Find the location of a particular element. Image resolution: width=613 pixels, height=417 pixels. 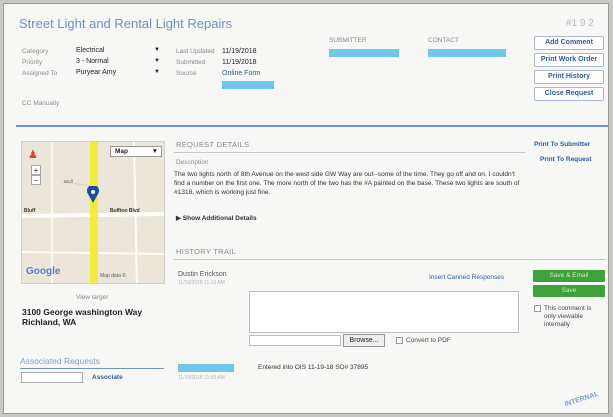

request-details-title: REQUEST DETAILS is located at coordinates (213, 144).